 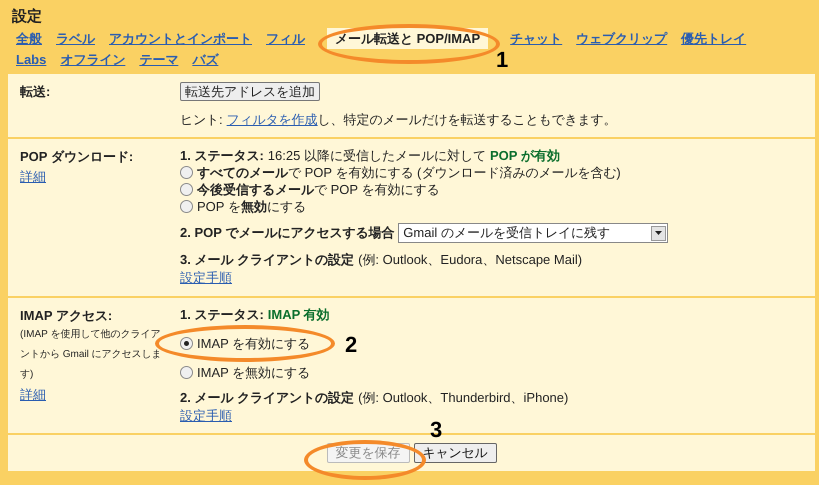 I want to click on create-filter-link: フィルタを作成, so click(x=272, y=119).